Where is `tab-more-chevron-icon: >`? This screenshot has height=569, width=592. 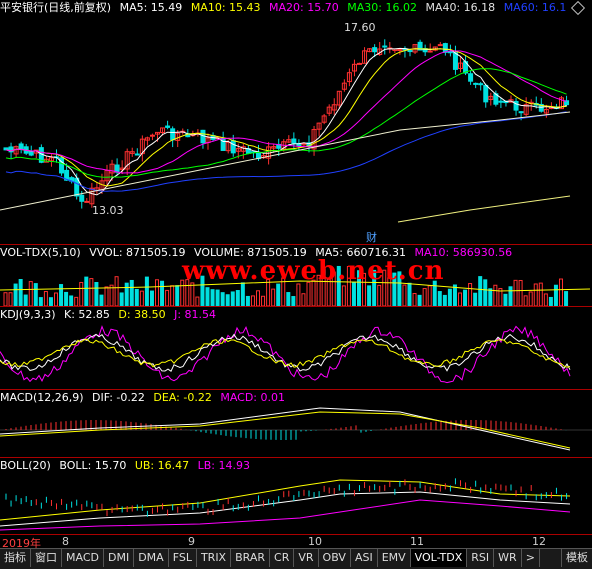 tab-more-chevron-icon: > is located at coordinates (531, 558).